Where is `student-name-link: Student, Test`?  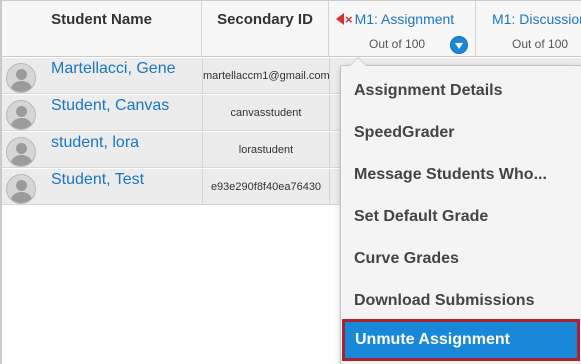
student-name-link: Student, Test is located at coordinates (97, 180).